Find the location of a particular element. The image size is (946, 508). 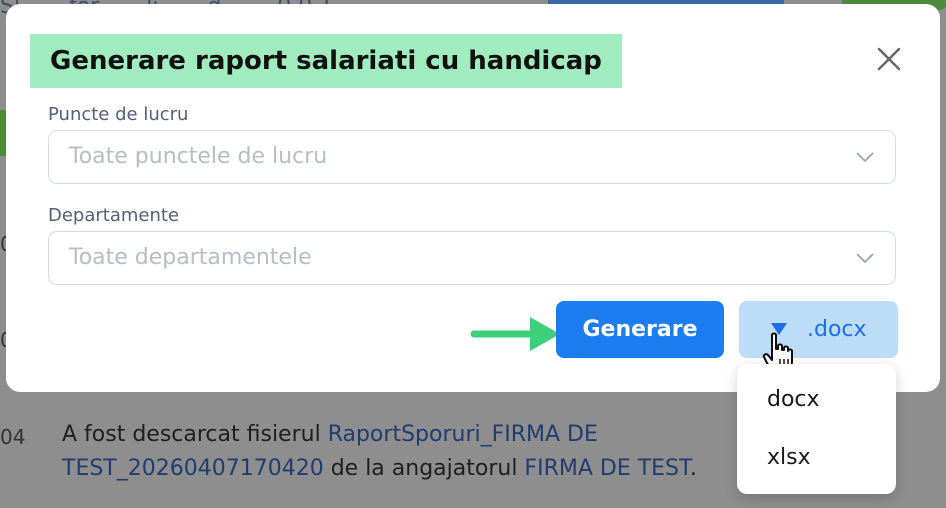

close-icon is located at coordinates (889, 59).